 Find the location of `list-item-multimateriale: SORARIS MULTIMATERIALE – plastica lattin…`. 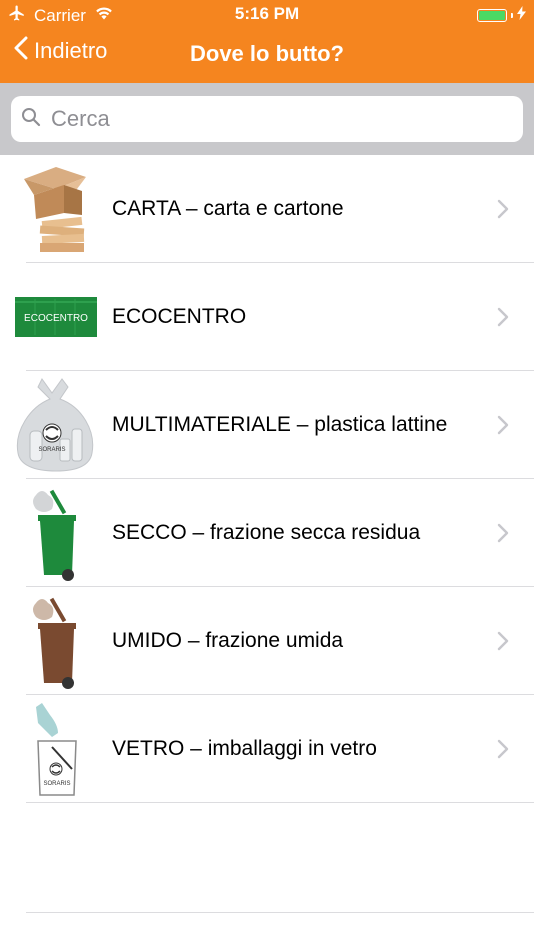

list-item-multimateriale: SORARIS MULTIMATERIALE – plastica lattin… is located at coordinates (267, 425).